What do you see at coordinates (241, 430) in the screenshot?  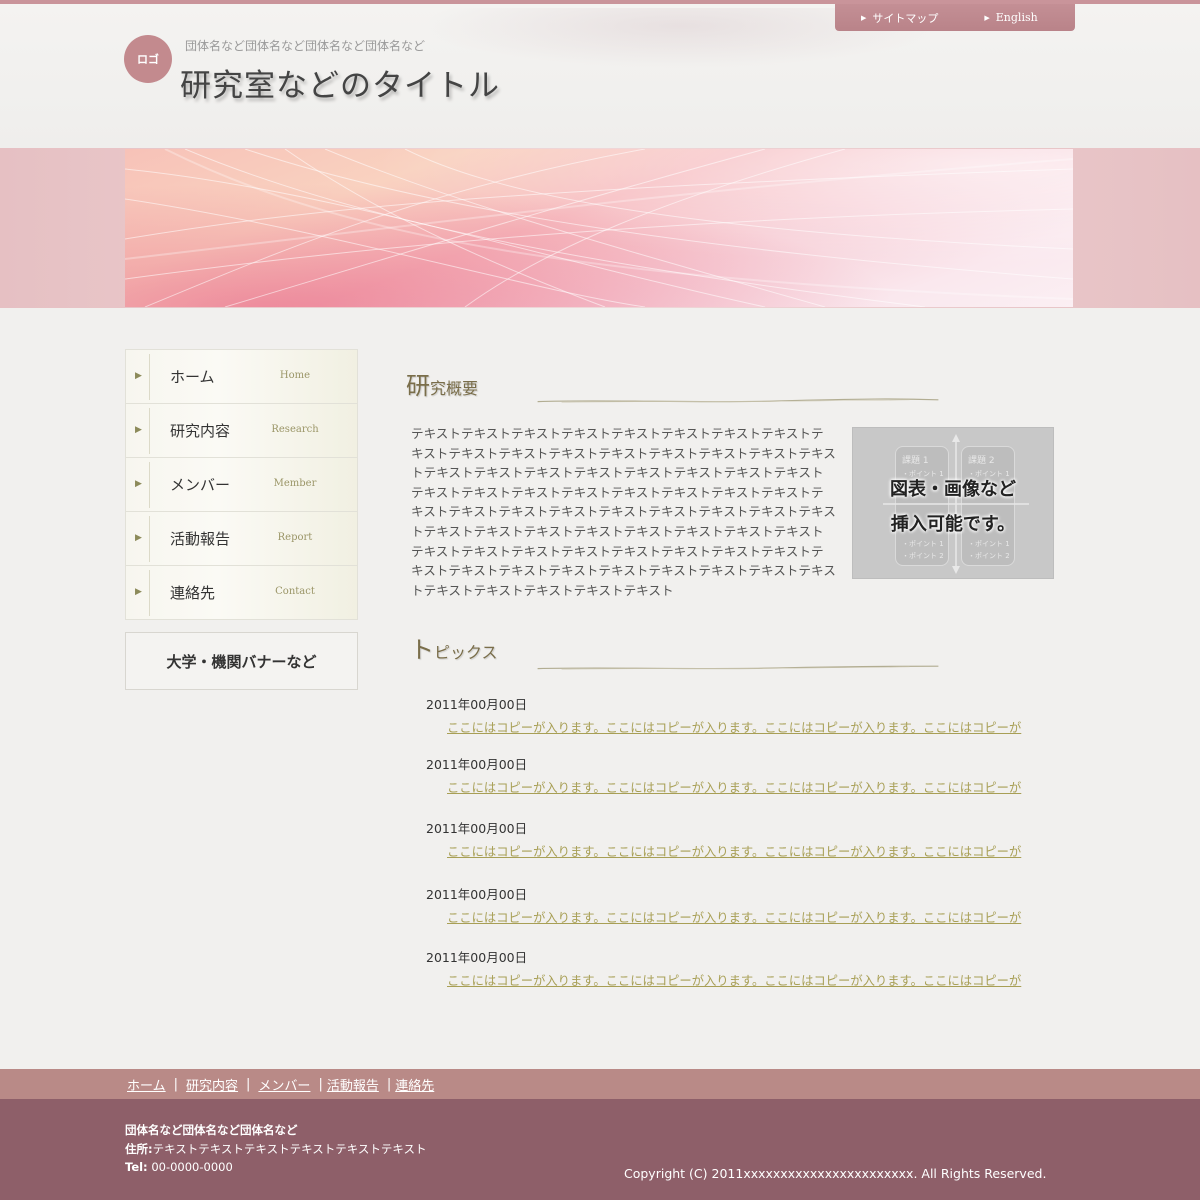 I see `sidebar-item-research: ▶ 研究内容 Research` at bounding box center [241, 430].